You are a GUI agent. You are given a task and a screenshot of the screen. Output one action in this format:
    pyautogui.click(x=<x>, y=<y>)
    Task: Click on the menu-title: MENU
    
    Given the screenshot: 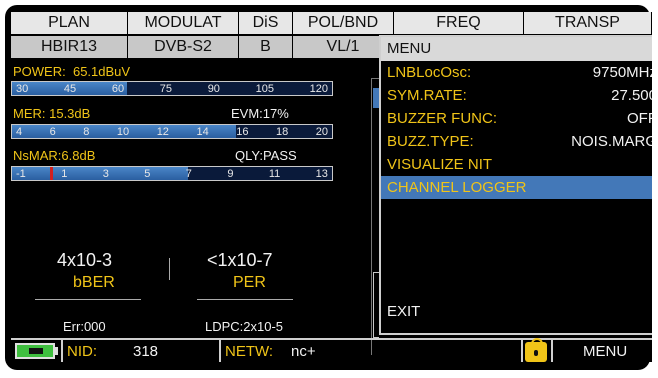 What is the action you would take?
    pyautogui.click(x=516, y=49)
    